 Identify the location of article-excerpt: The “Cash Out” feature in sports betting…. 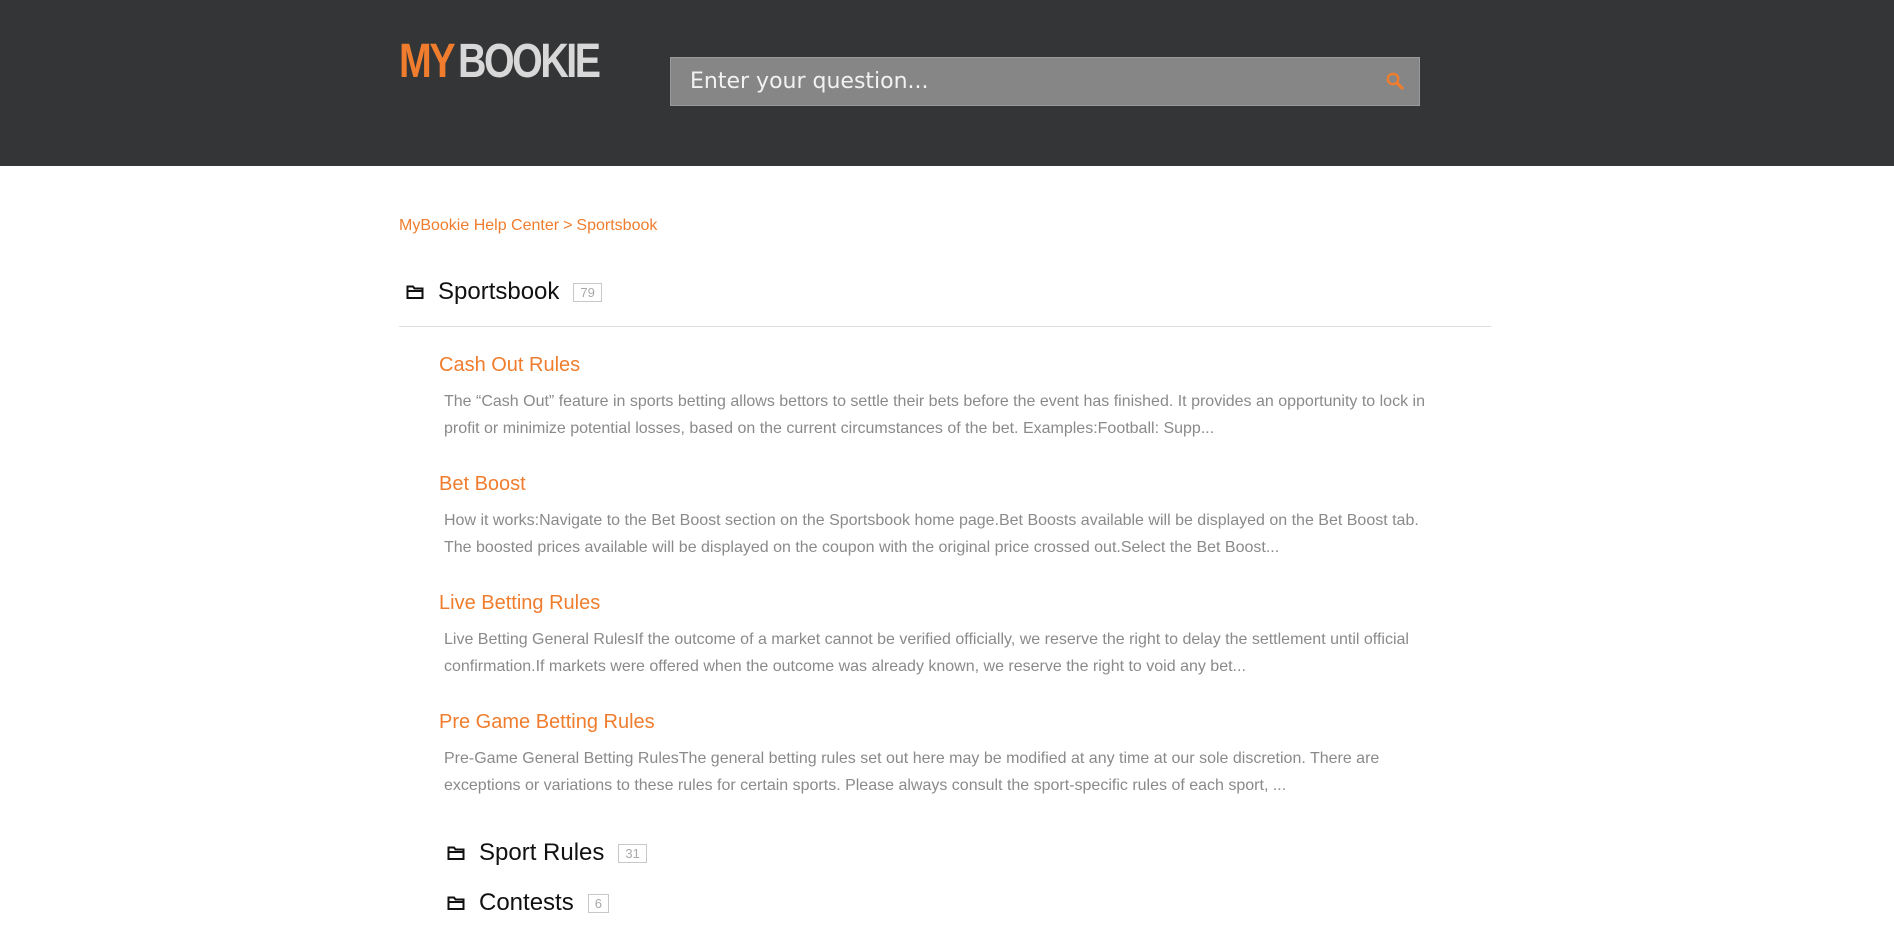
(934, 415).